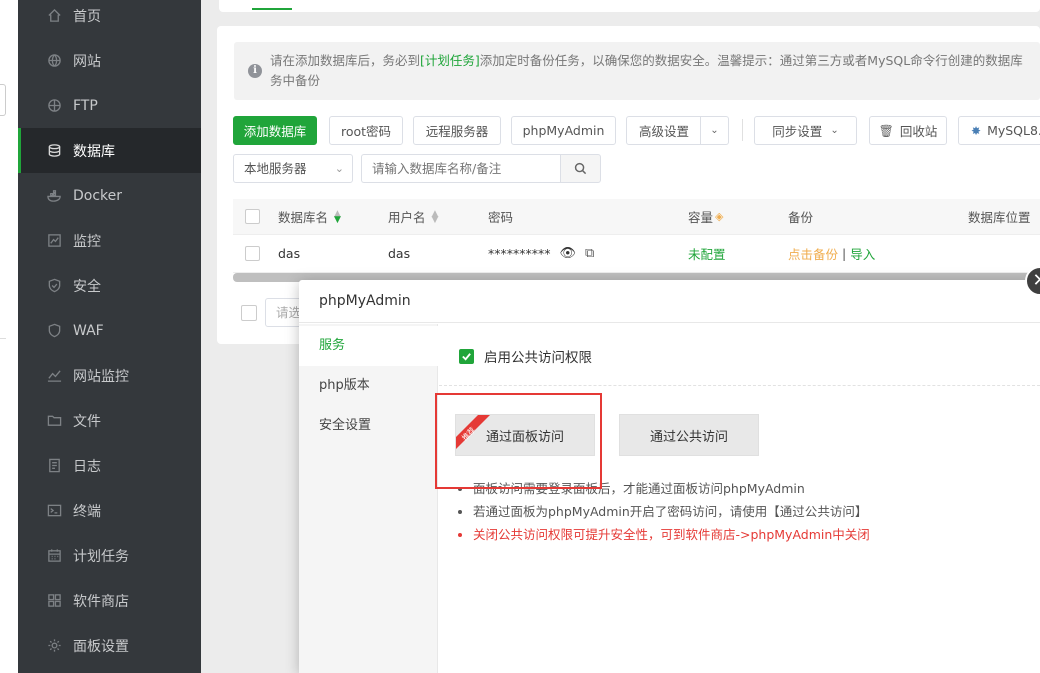 The width and height of the screenshot is (1040, 673). I want to click on sidebar-item-label: 数据库, so click(94, 151).